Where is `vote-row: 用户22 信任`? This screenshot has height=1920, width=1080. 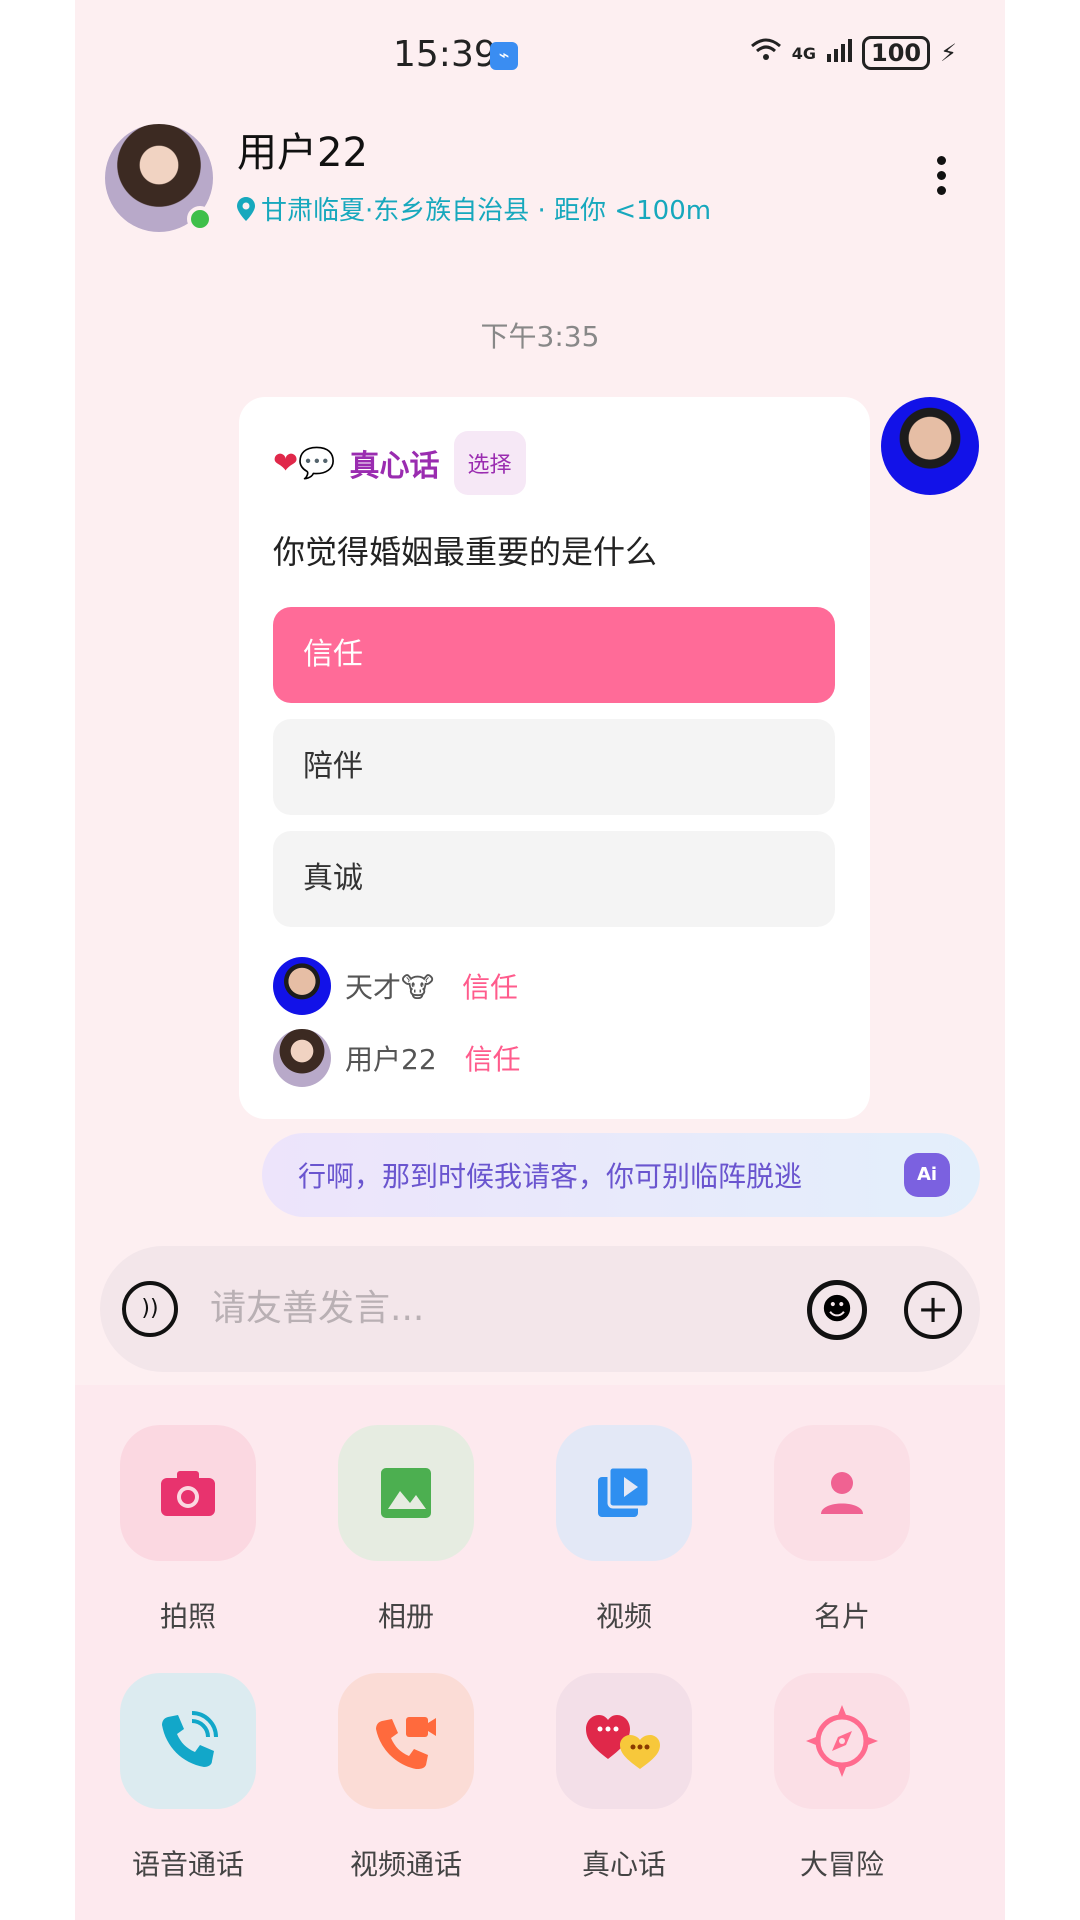 vote-row: 用户22 信任 is located at coordinates (397, 1058).